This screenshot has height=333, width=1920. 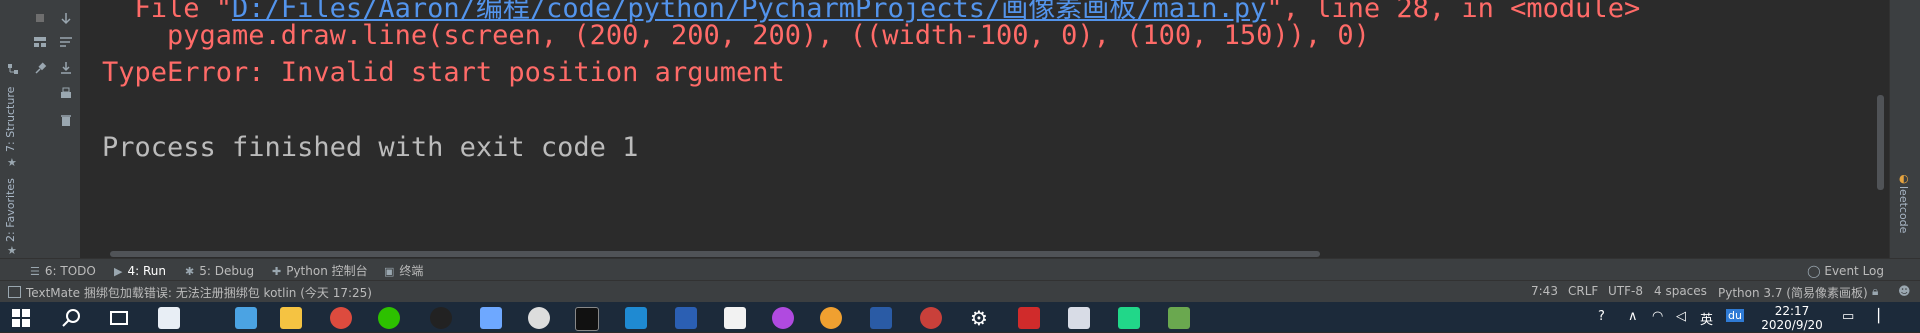 I want to click on stop-icon, so click(x=40, y=18).